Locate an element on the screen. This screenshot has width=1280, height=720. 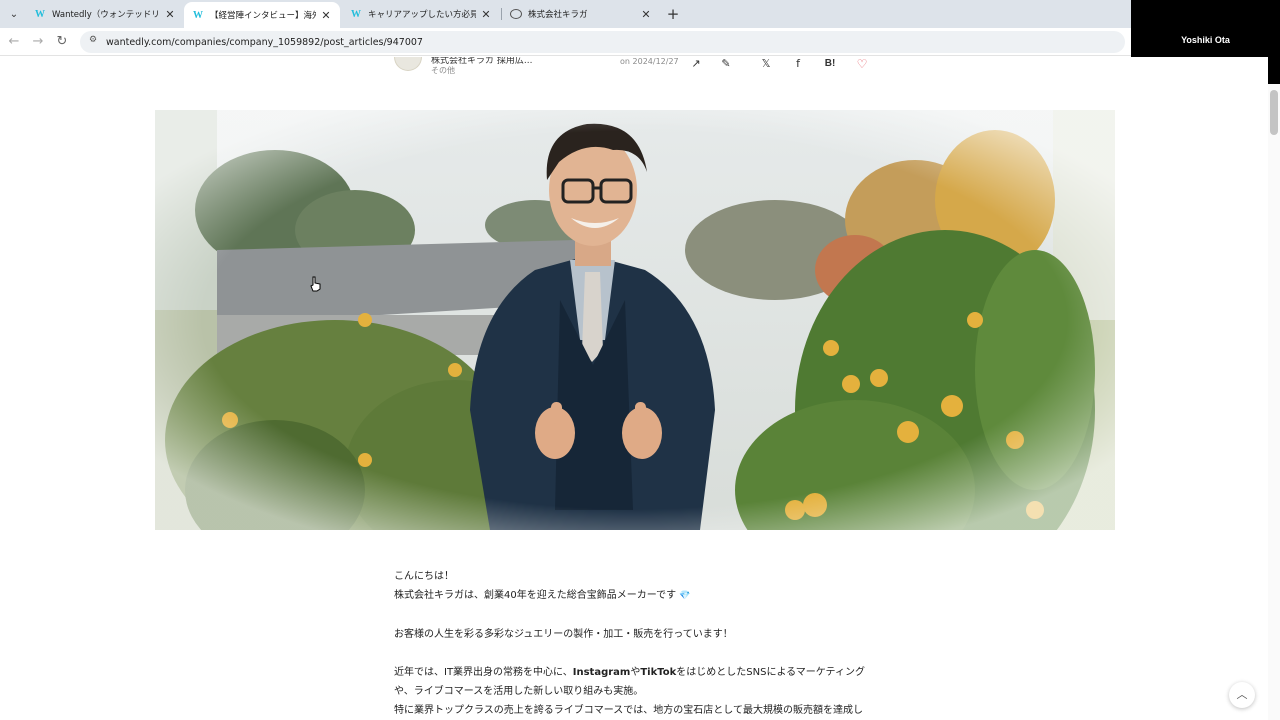
participant-name: Yoshiki Ota is located at coordinates (1205, 40).